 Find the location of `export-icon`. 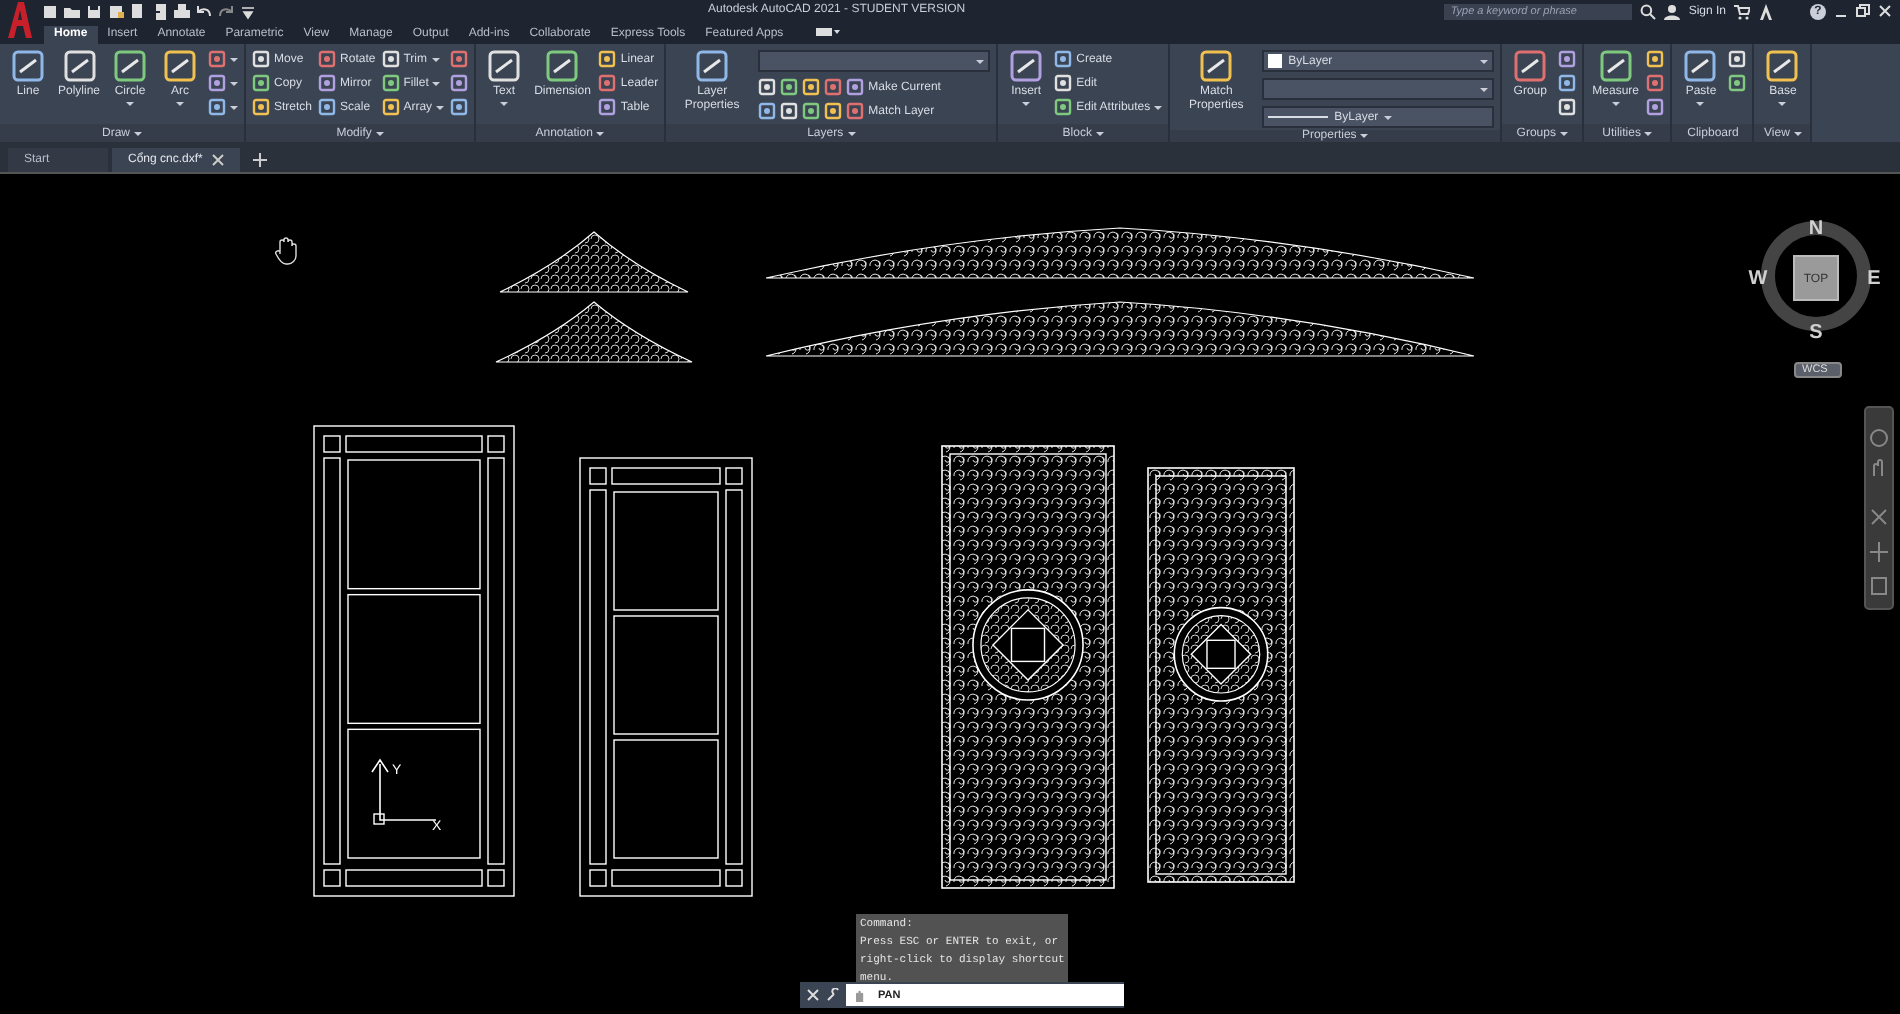

export-icon is located at coordinates (160, 11).